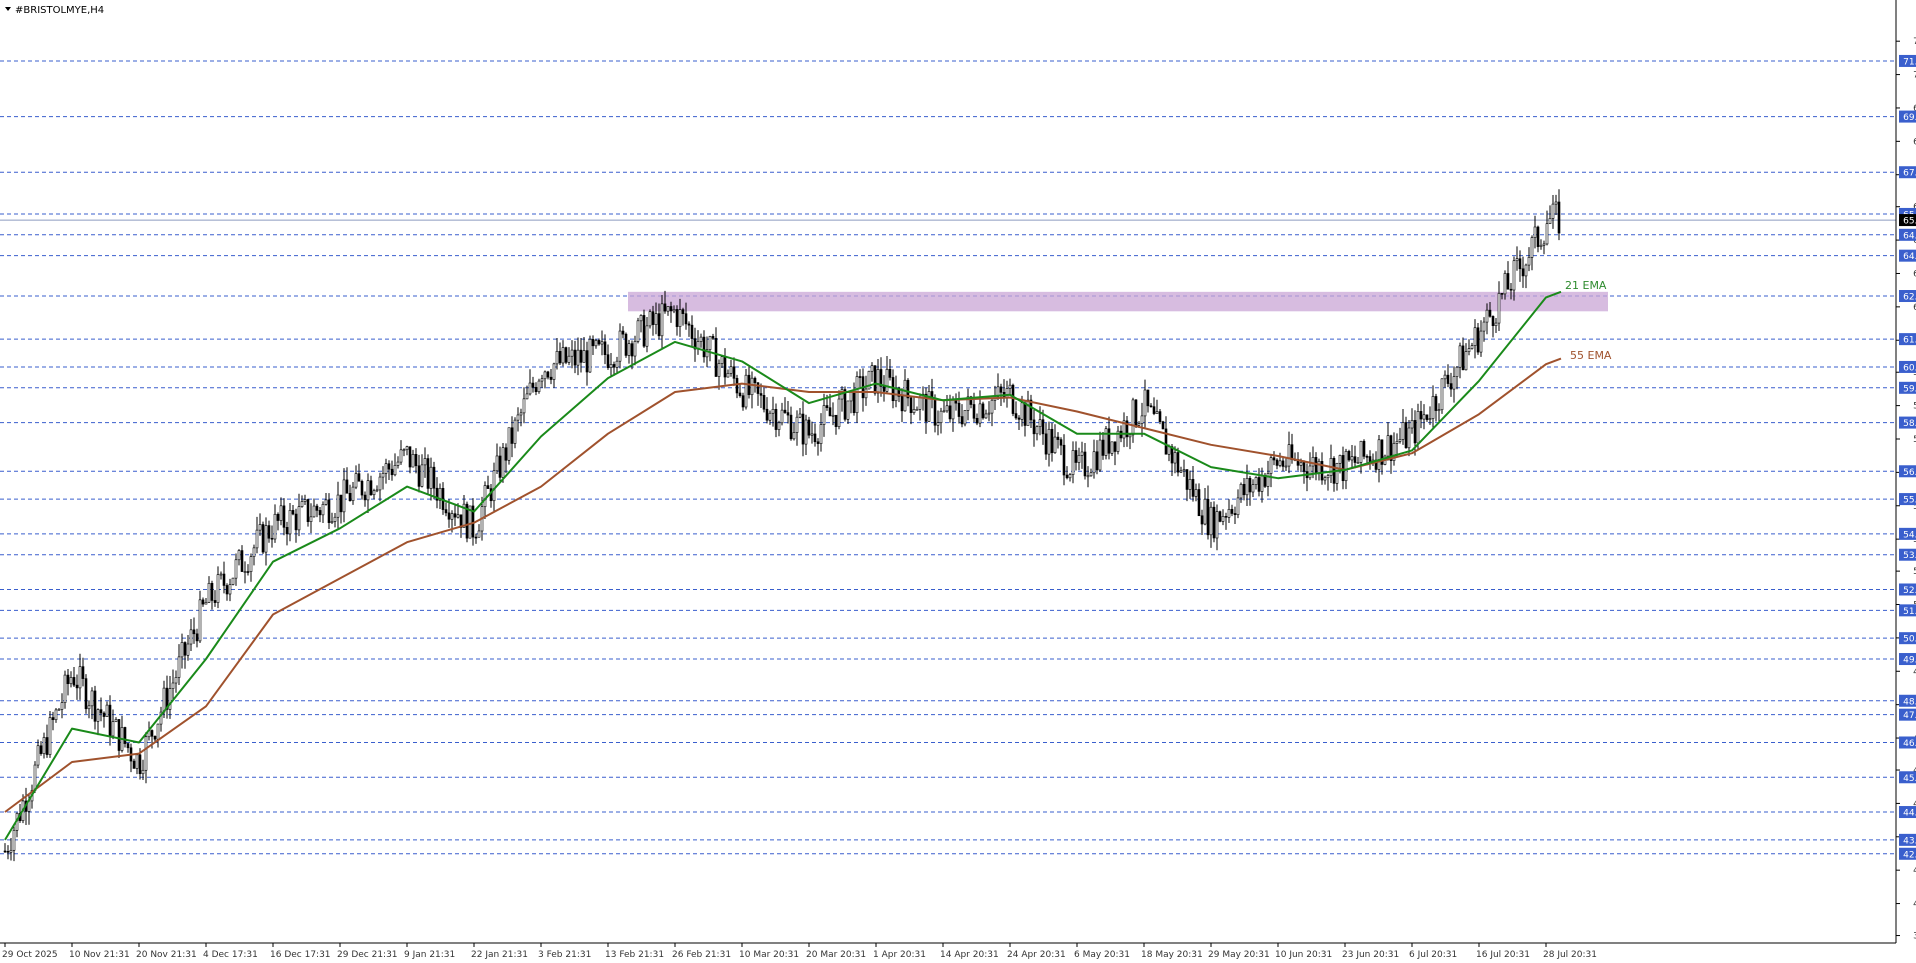 Image resolution: width=1916 pixels, height=963 pixels. I want to click on price-level-label: 50.25, so click(1909, 640).